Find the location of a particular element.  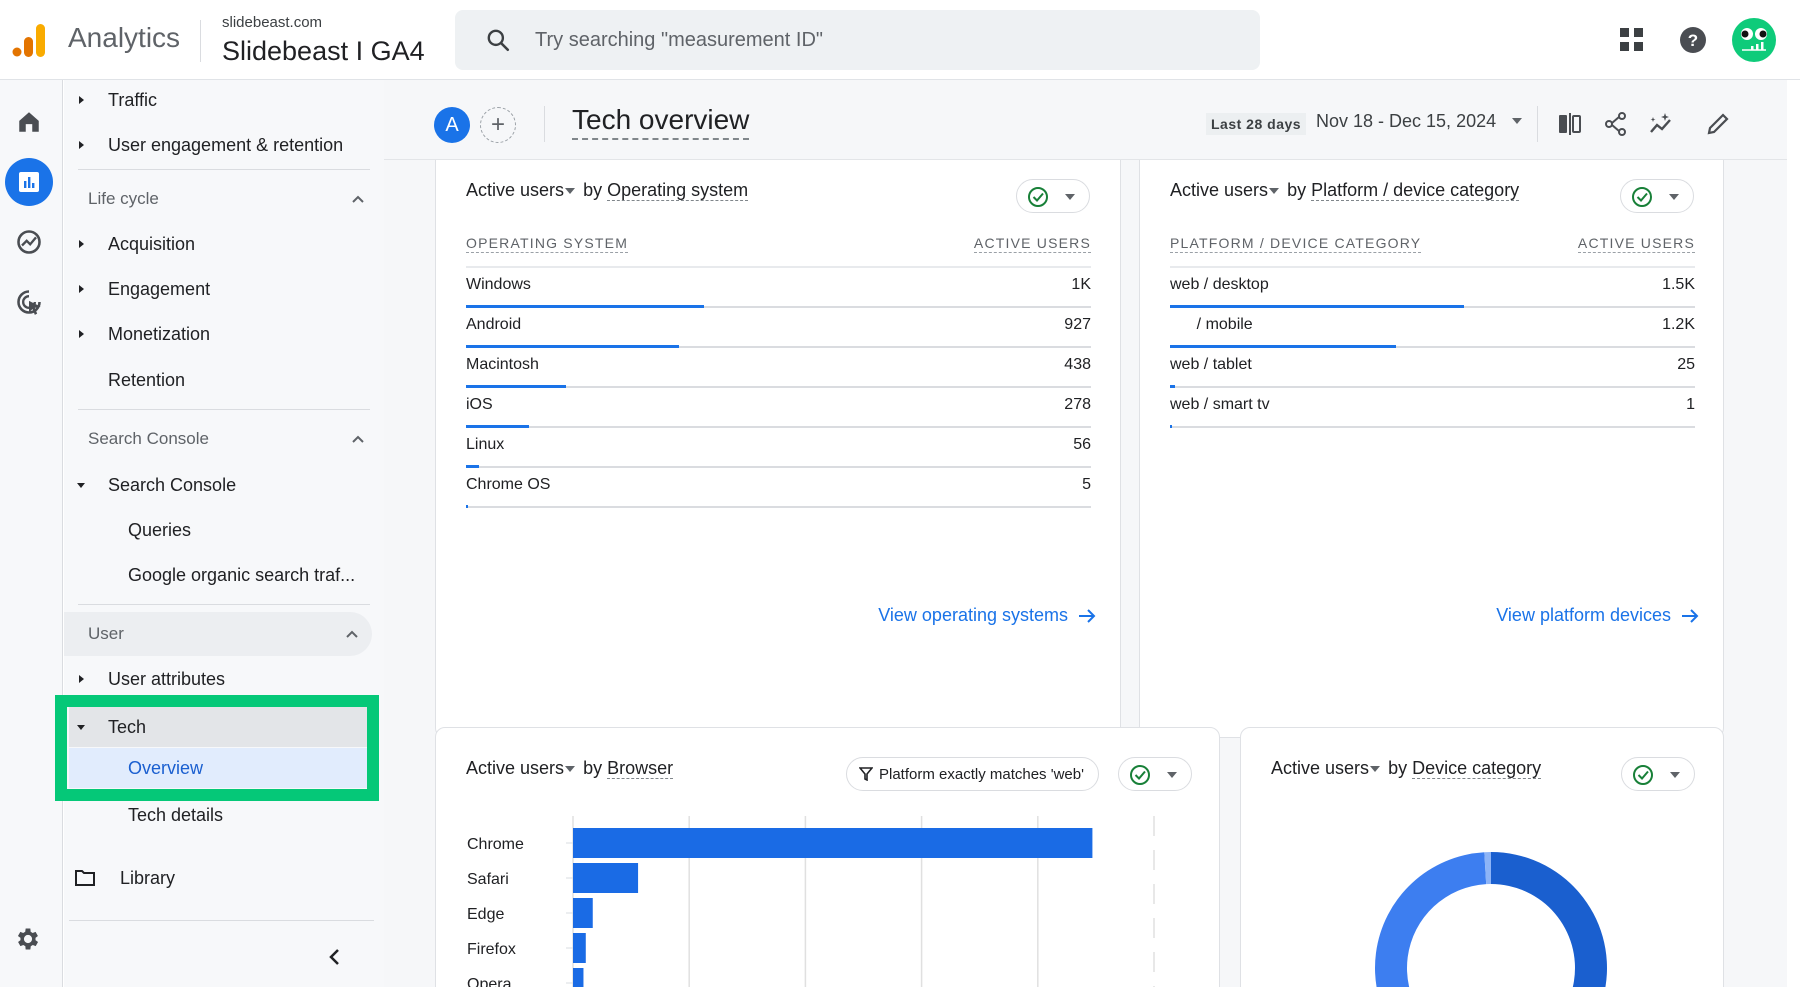

property-selector: Slidebeast I GA4 is located at coordinates (323, 51).